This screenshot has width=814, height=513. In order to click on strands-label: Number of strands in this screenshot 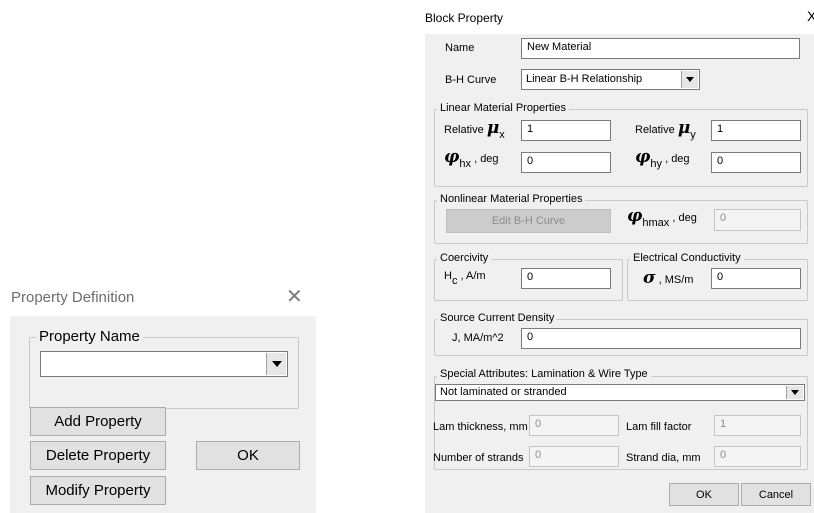, I will do `click(478, 458)`.